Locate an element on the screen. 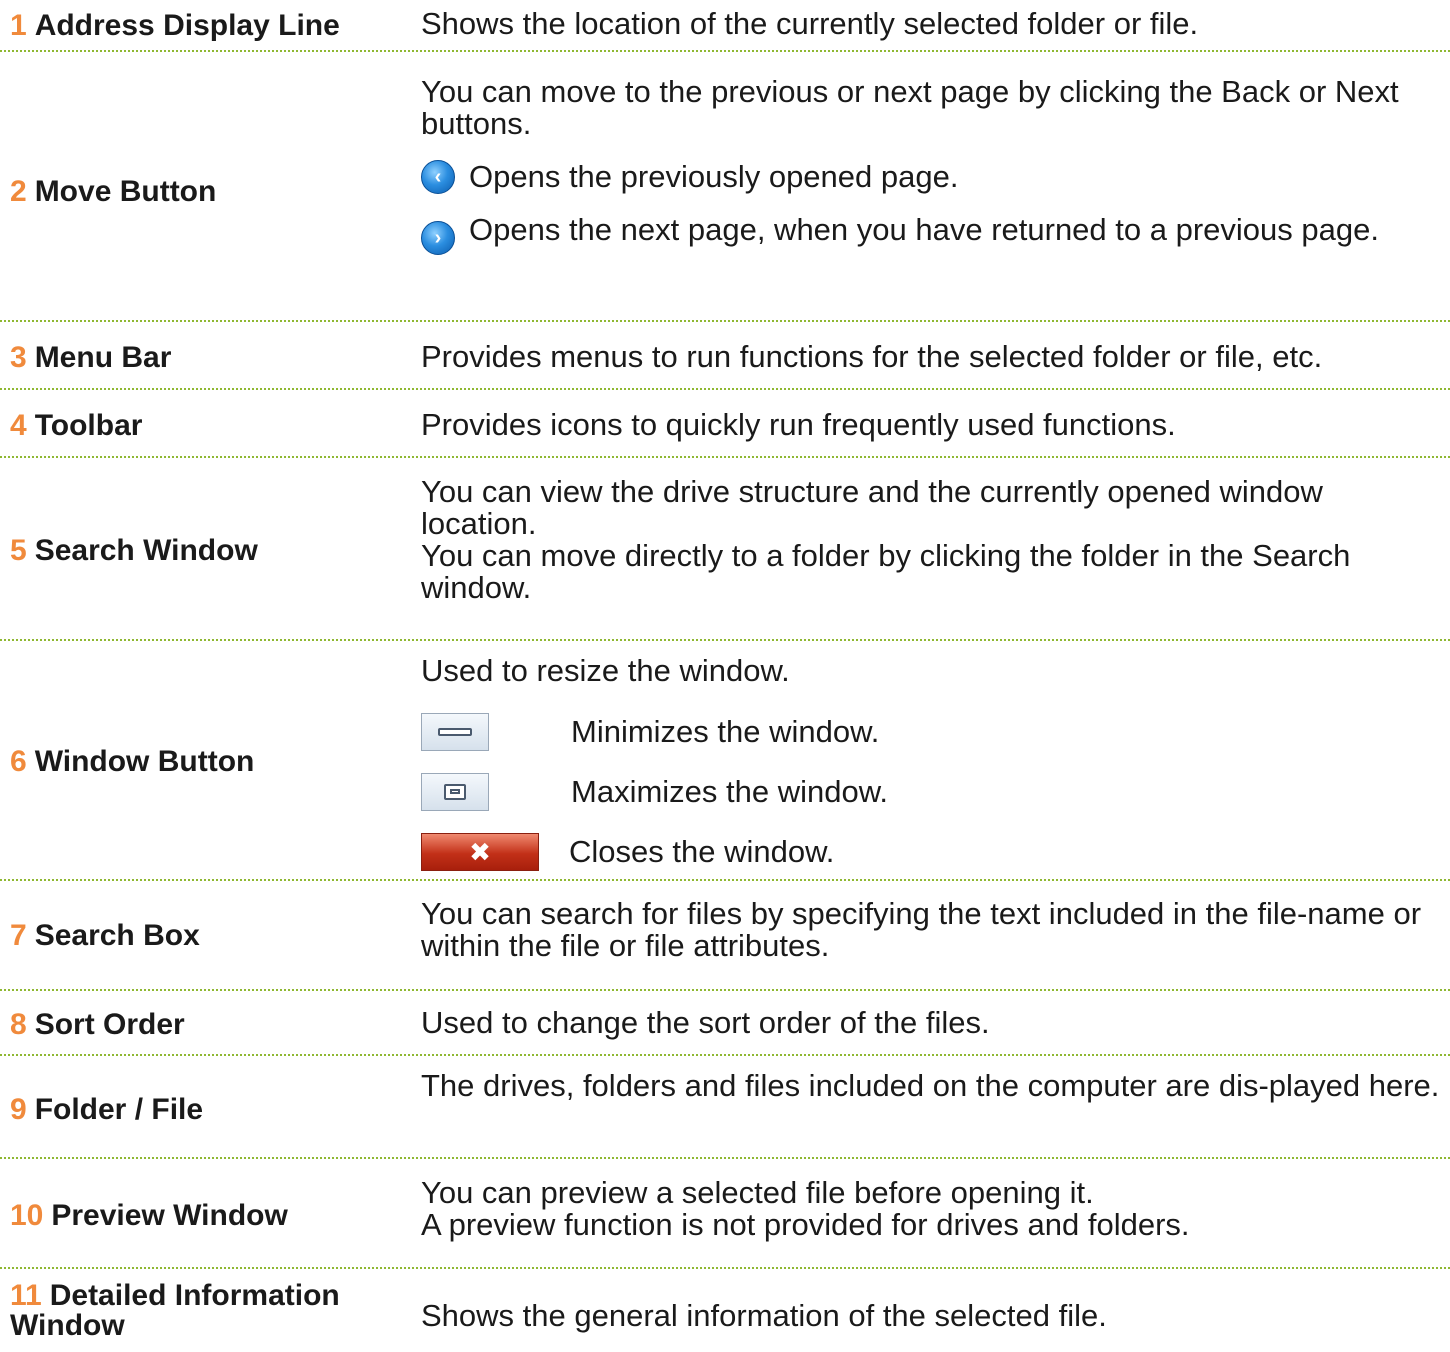 The width and height of the screenshot is (1450, 1352). term-detailed-information-window: 11 Detailed Information Window is located at coordinates (210, 1311).